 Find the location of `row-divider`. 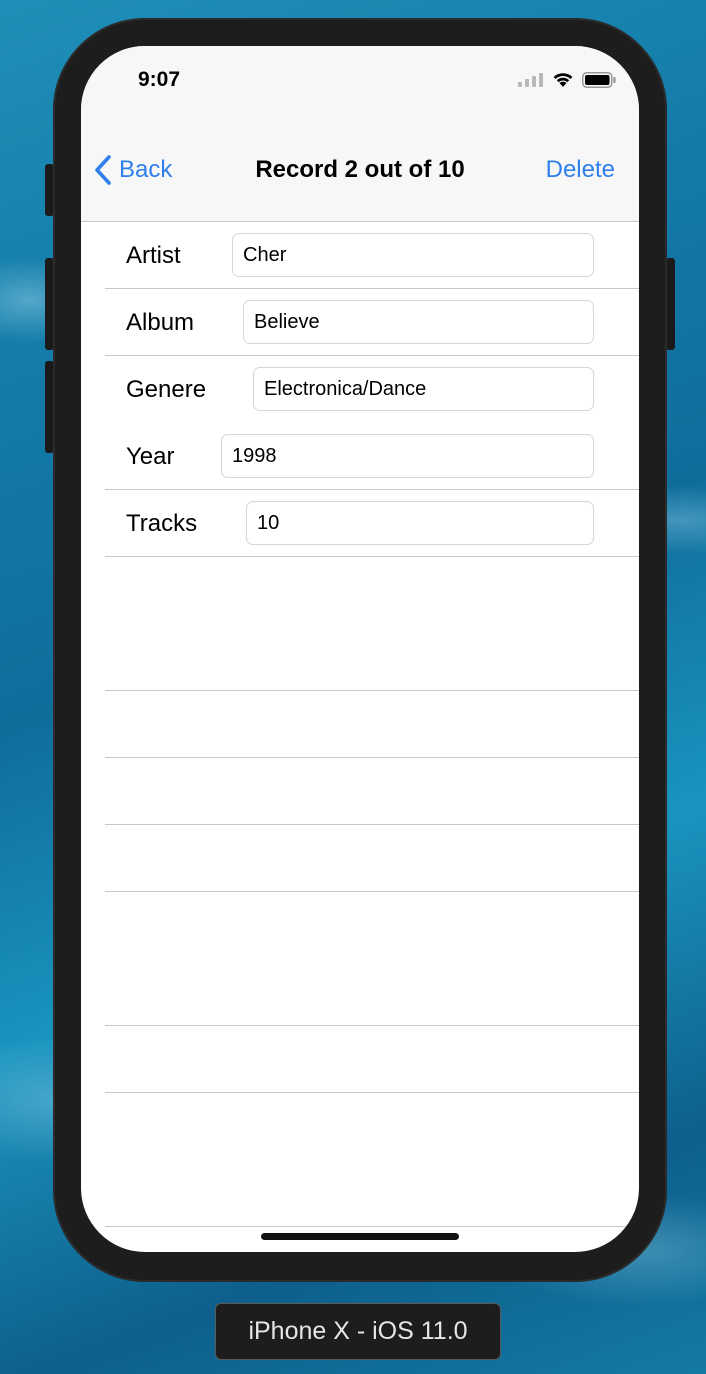

row-divider is located at coordinates (372, 556).